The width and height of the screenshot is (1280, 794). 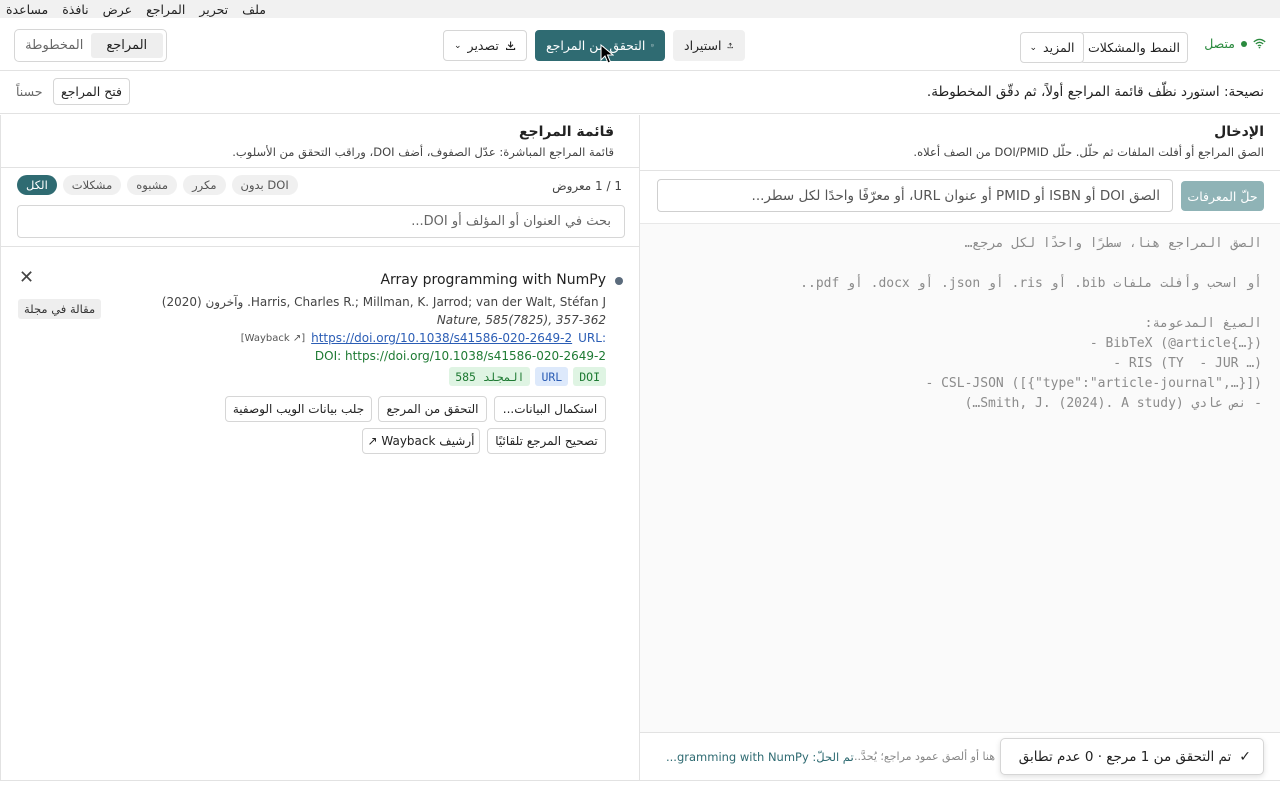 I want to click on tab-manuscript: المخطوطة, so click(x=54, y=45).